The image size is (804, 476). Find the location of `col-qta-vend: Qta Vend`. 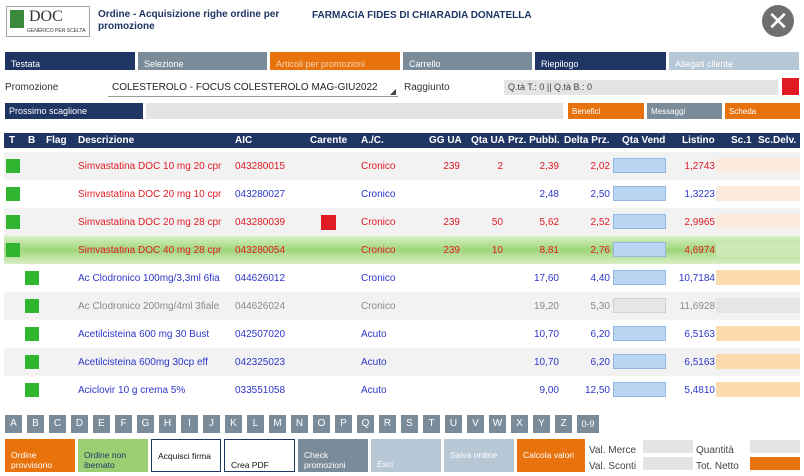

col-qta-vend: Qta Vend is located at coordinates (643, 140).